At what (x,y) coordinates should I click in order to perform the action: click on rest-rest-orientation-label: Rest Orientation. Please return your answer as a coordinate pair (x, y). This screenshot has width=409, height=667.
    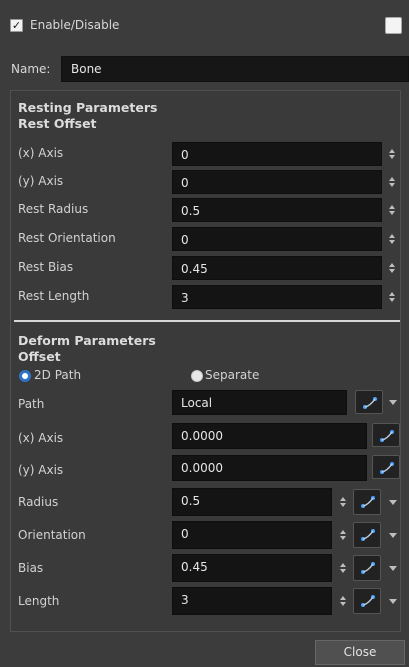
    Looking at the image, I should click on (67, 238).